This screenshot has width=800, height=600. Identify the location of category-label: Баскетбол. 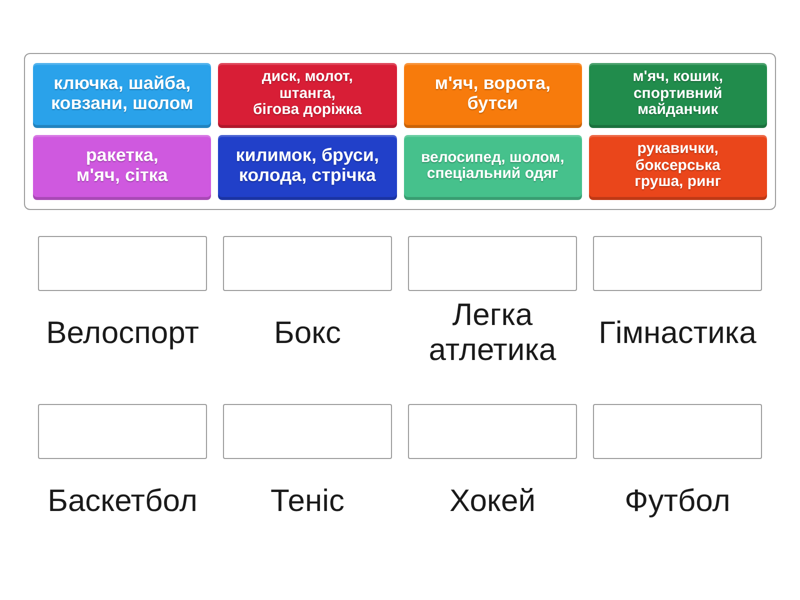
(123, 501).